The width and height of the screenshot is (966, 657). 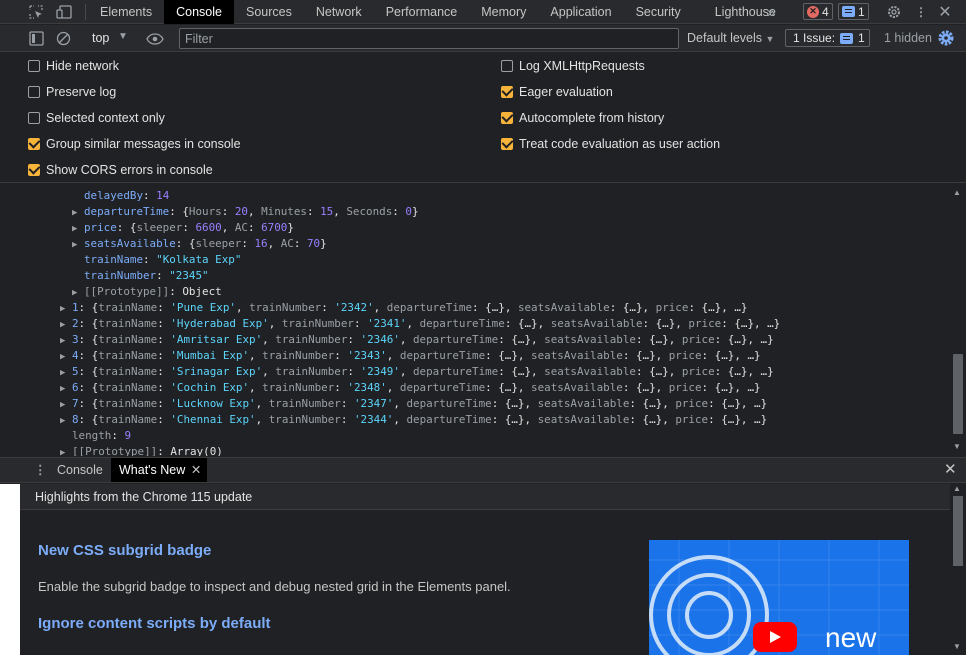 What do you see at coordinates (582, 118) in the screenshot?
I see `setting-autocomplete: Autocomplete from history` at bounding box center [582, 118].